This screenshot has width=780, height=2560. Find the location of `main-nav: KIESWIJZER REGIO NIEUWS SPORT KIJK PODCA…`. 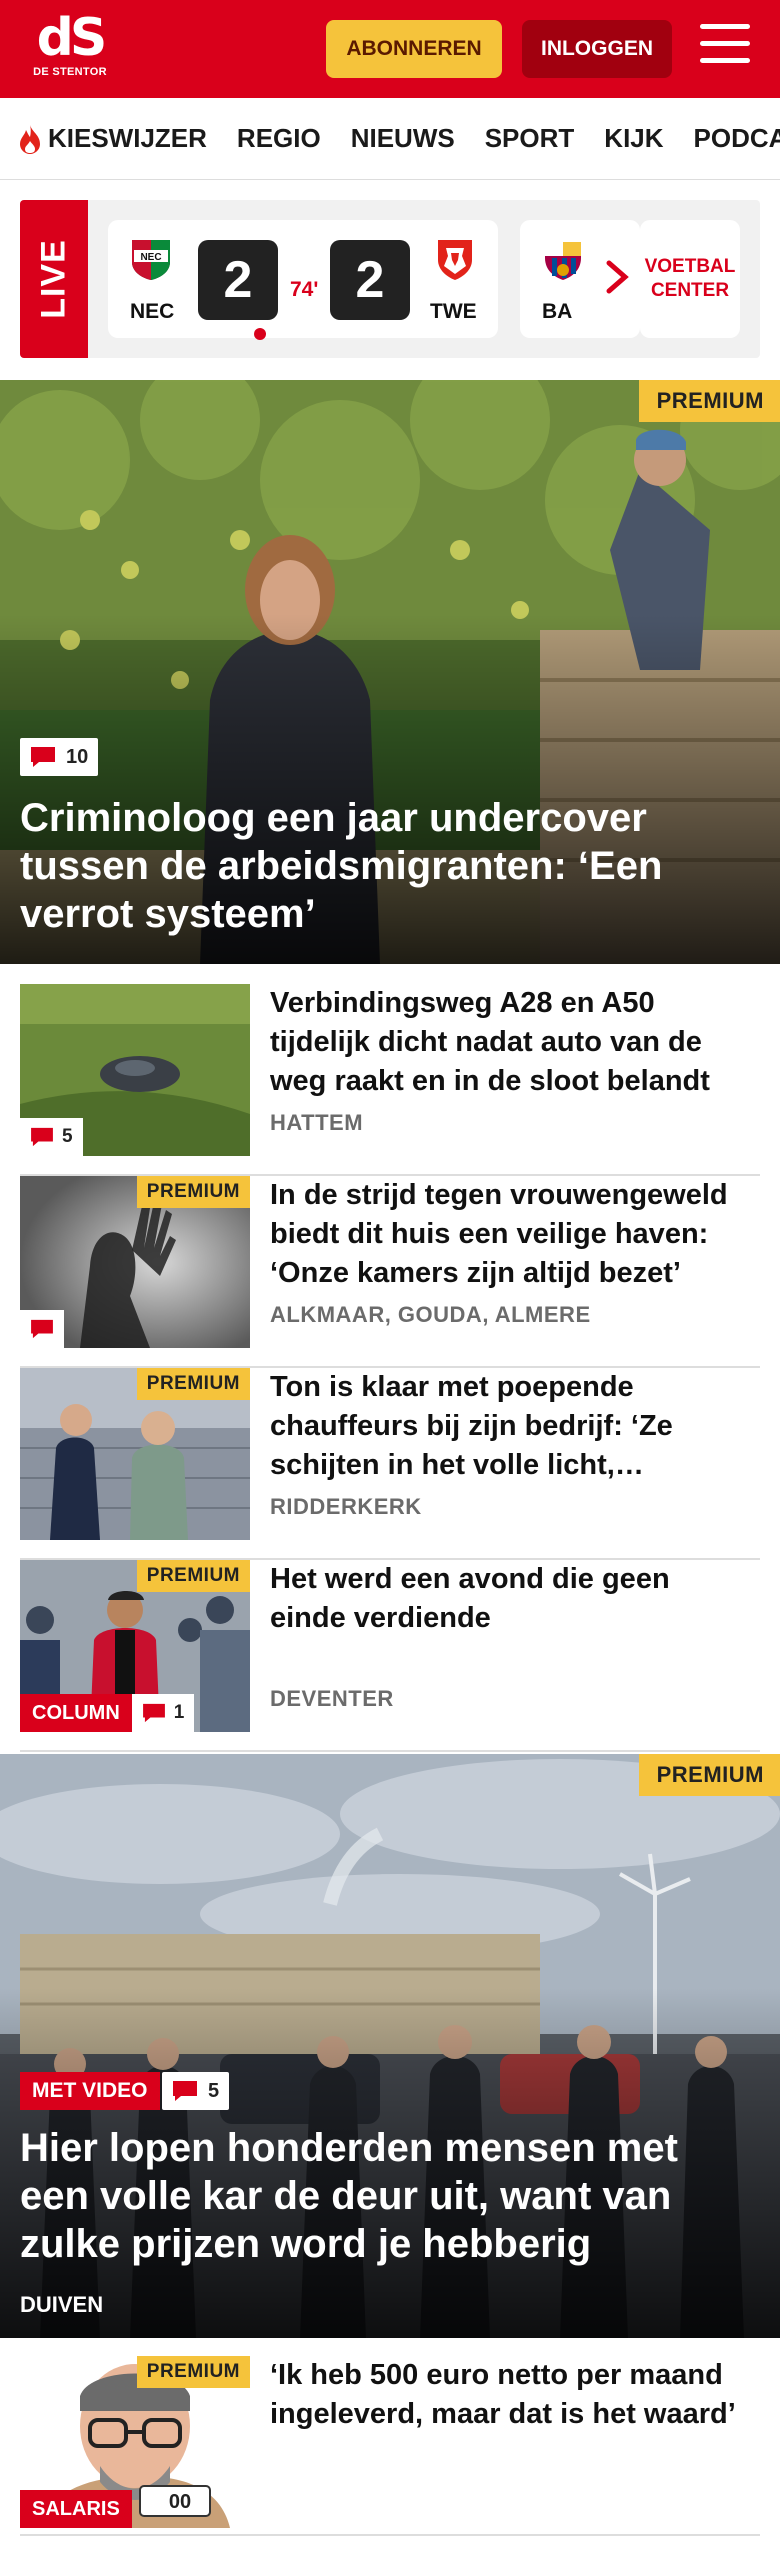

main-nav: KIESWIJZER REGIO NIEUWS SPORT KIJK PODCA… is located at coordinates (390, 139).